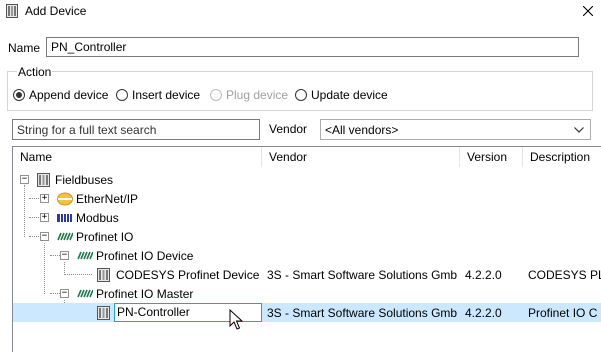 The image size is (601, 352). Describe the element at coordinates (166, 95) in the screenshot. I see `radio-label: Insert device` at that location.